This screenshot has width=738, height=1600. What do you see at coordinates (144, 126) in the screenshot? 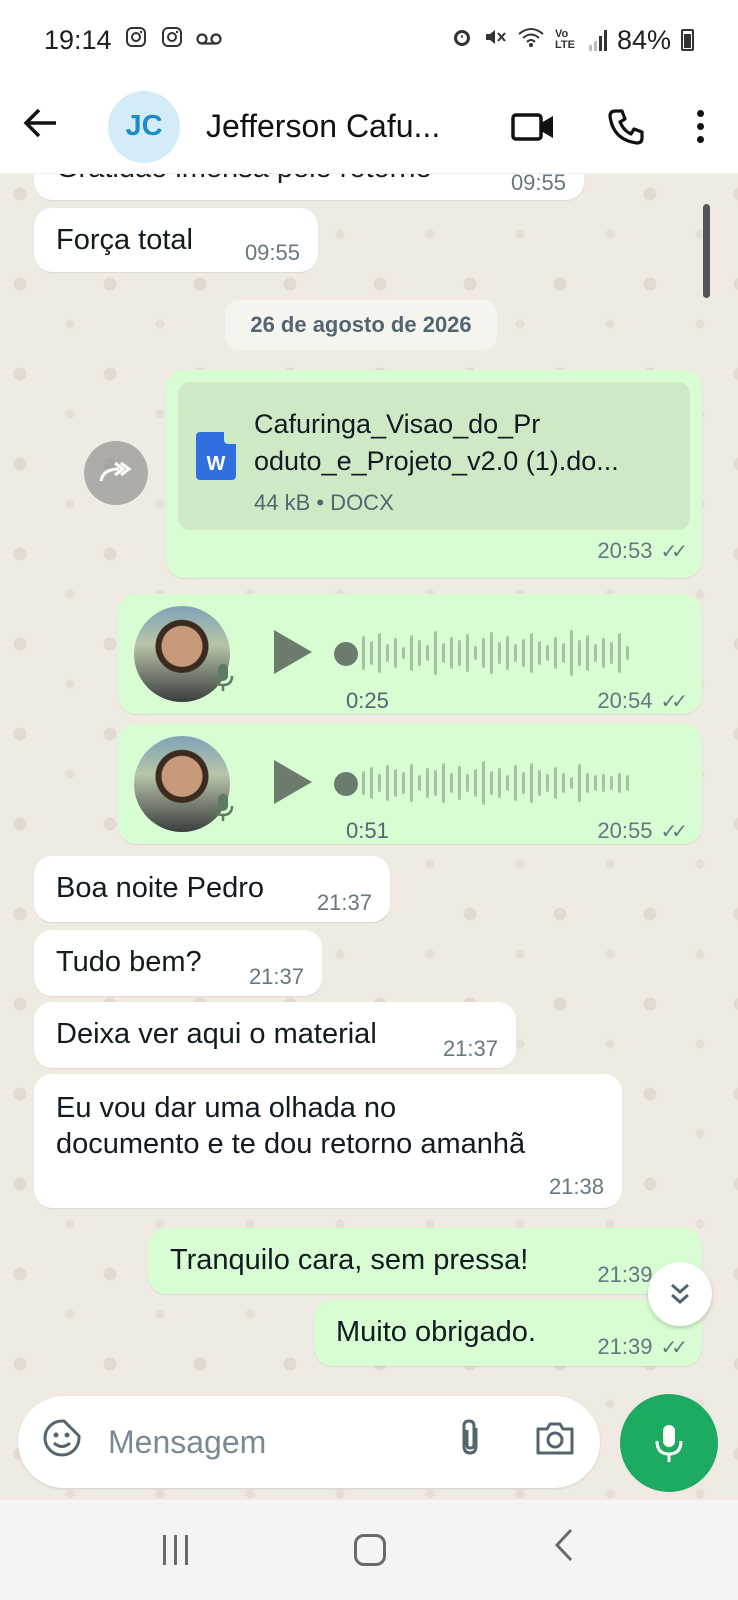
I see `contact-avatar: JC` at bounding box center [144, 126].